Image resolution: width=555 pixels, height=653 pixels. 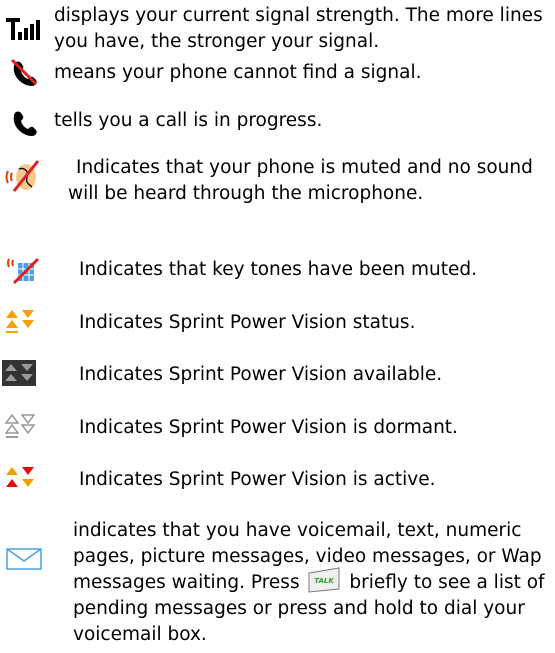 I want to click on legend-text: Indicates Sprint Power Vision status., so click(x=247, y=322).